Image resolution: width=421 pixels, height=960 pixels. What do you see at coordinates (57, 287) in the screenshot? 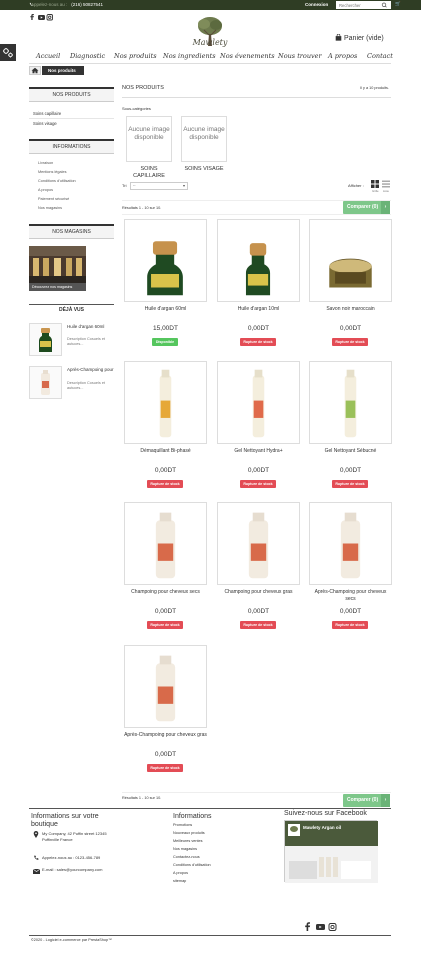
I see `discover-stores-button: Découvrez nos magasins` at bounding box center [57, 287].